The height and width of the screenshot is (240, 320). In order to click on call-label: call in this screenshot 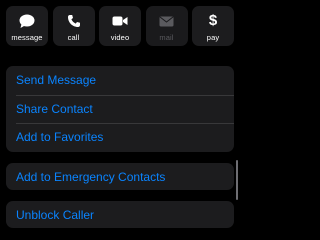, I will do `click(73, 37)`.